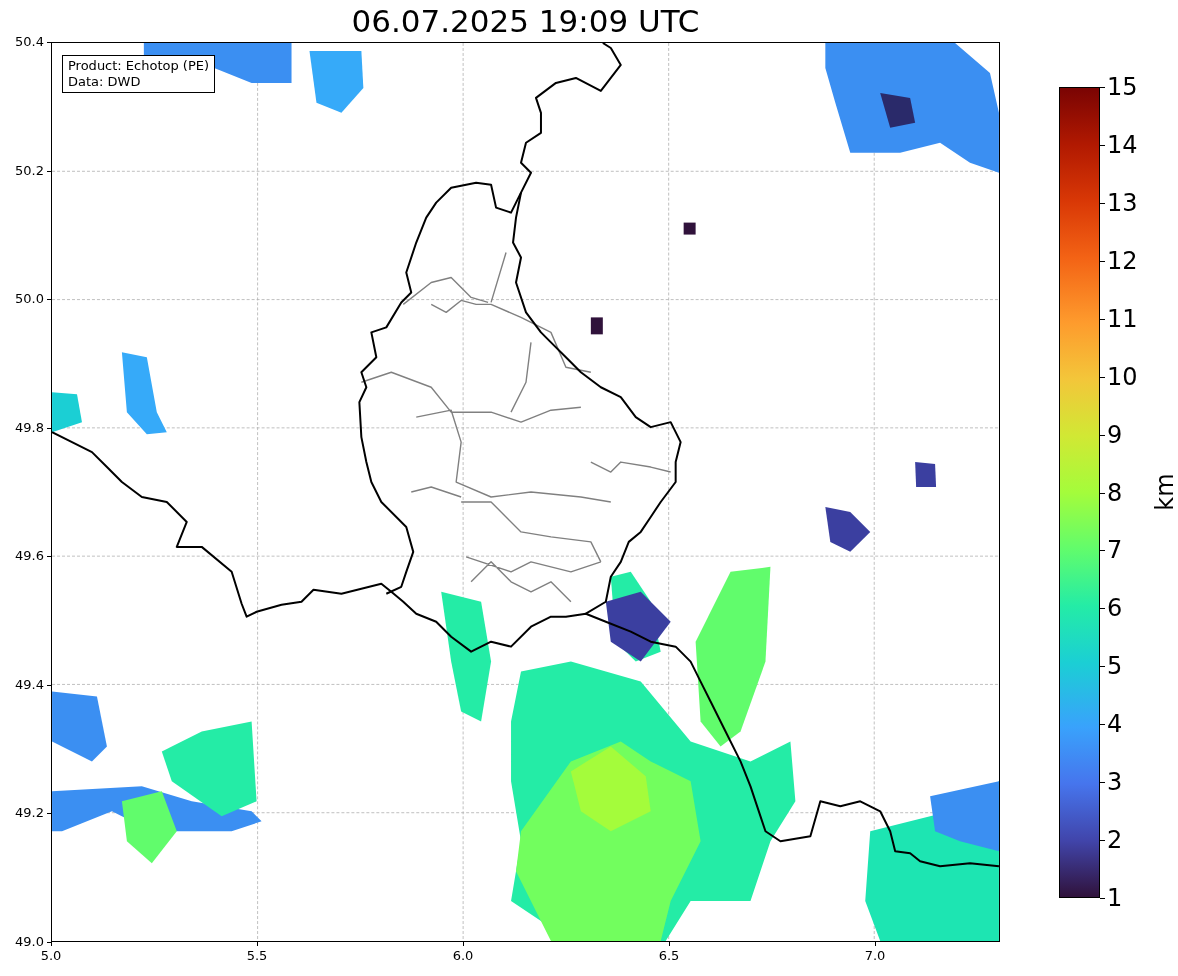 This screenshot has height=976, width=1178. Describe the element at coordinates (29, 942) in the screenshot. I see `axis-tick-label: 49.0` at that location.